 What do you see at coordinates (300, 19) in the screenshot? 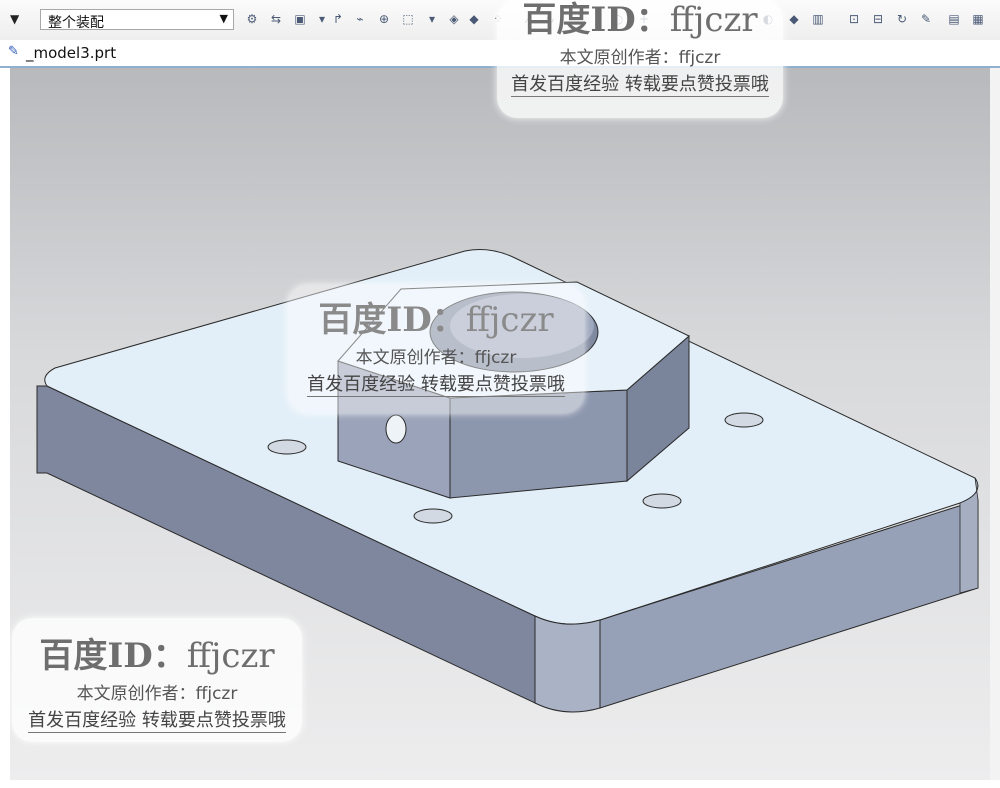
I see `snap-point-icon: ▣` at bounding box center [300, 19].